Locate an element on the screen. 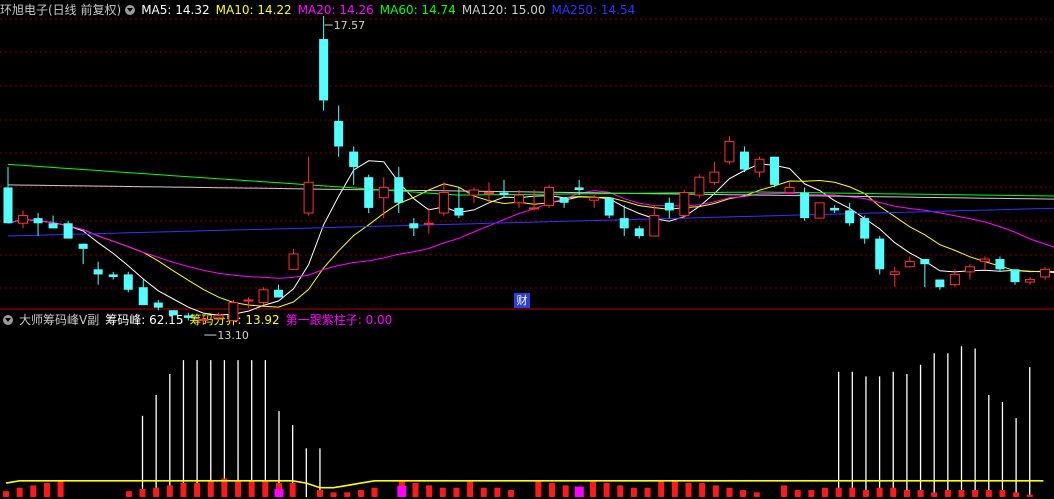  high-price-label: 17.57 is located at coordinates (350, 25).